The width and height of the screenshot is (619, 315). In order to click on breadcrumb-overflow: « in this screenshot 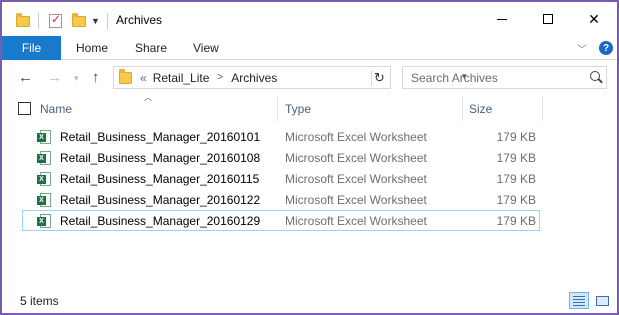, I will do `click(143, 78)`.